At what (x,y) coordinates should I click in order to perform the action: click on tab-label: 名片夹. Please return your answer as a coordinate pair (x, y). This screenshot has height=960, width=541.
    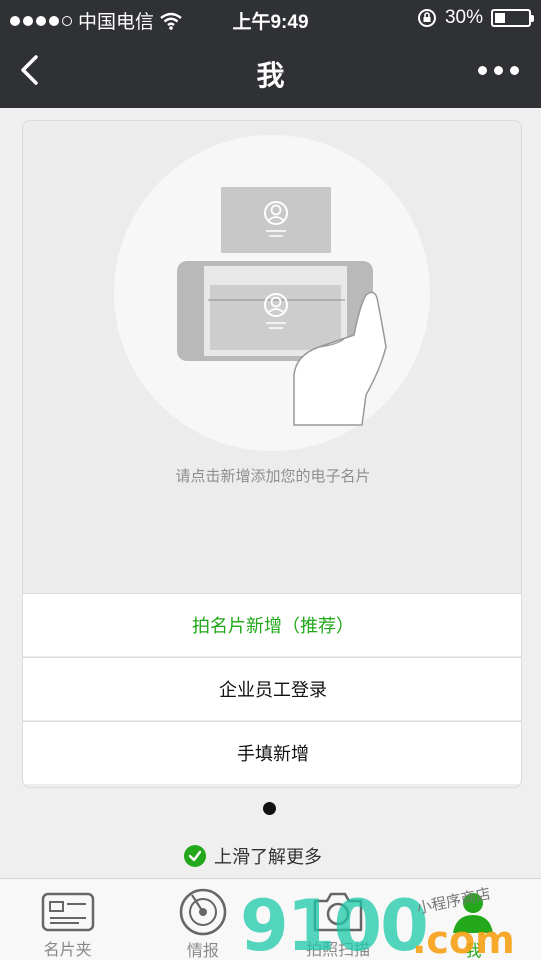
    Looking at the image, I should click on (67, 950).